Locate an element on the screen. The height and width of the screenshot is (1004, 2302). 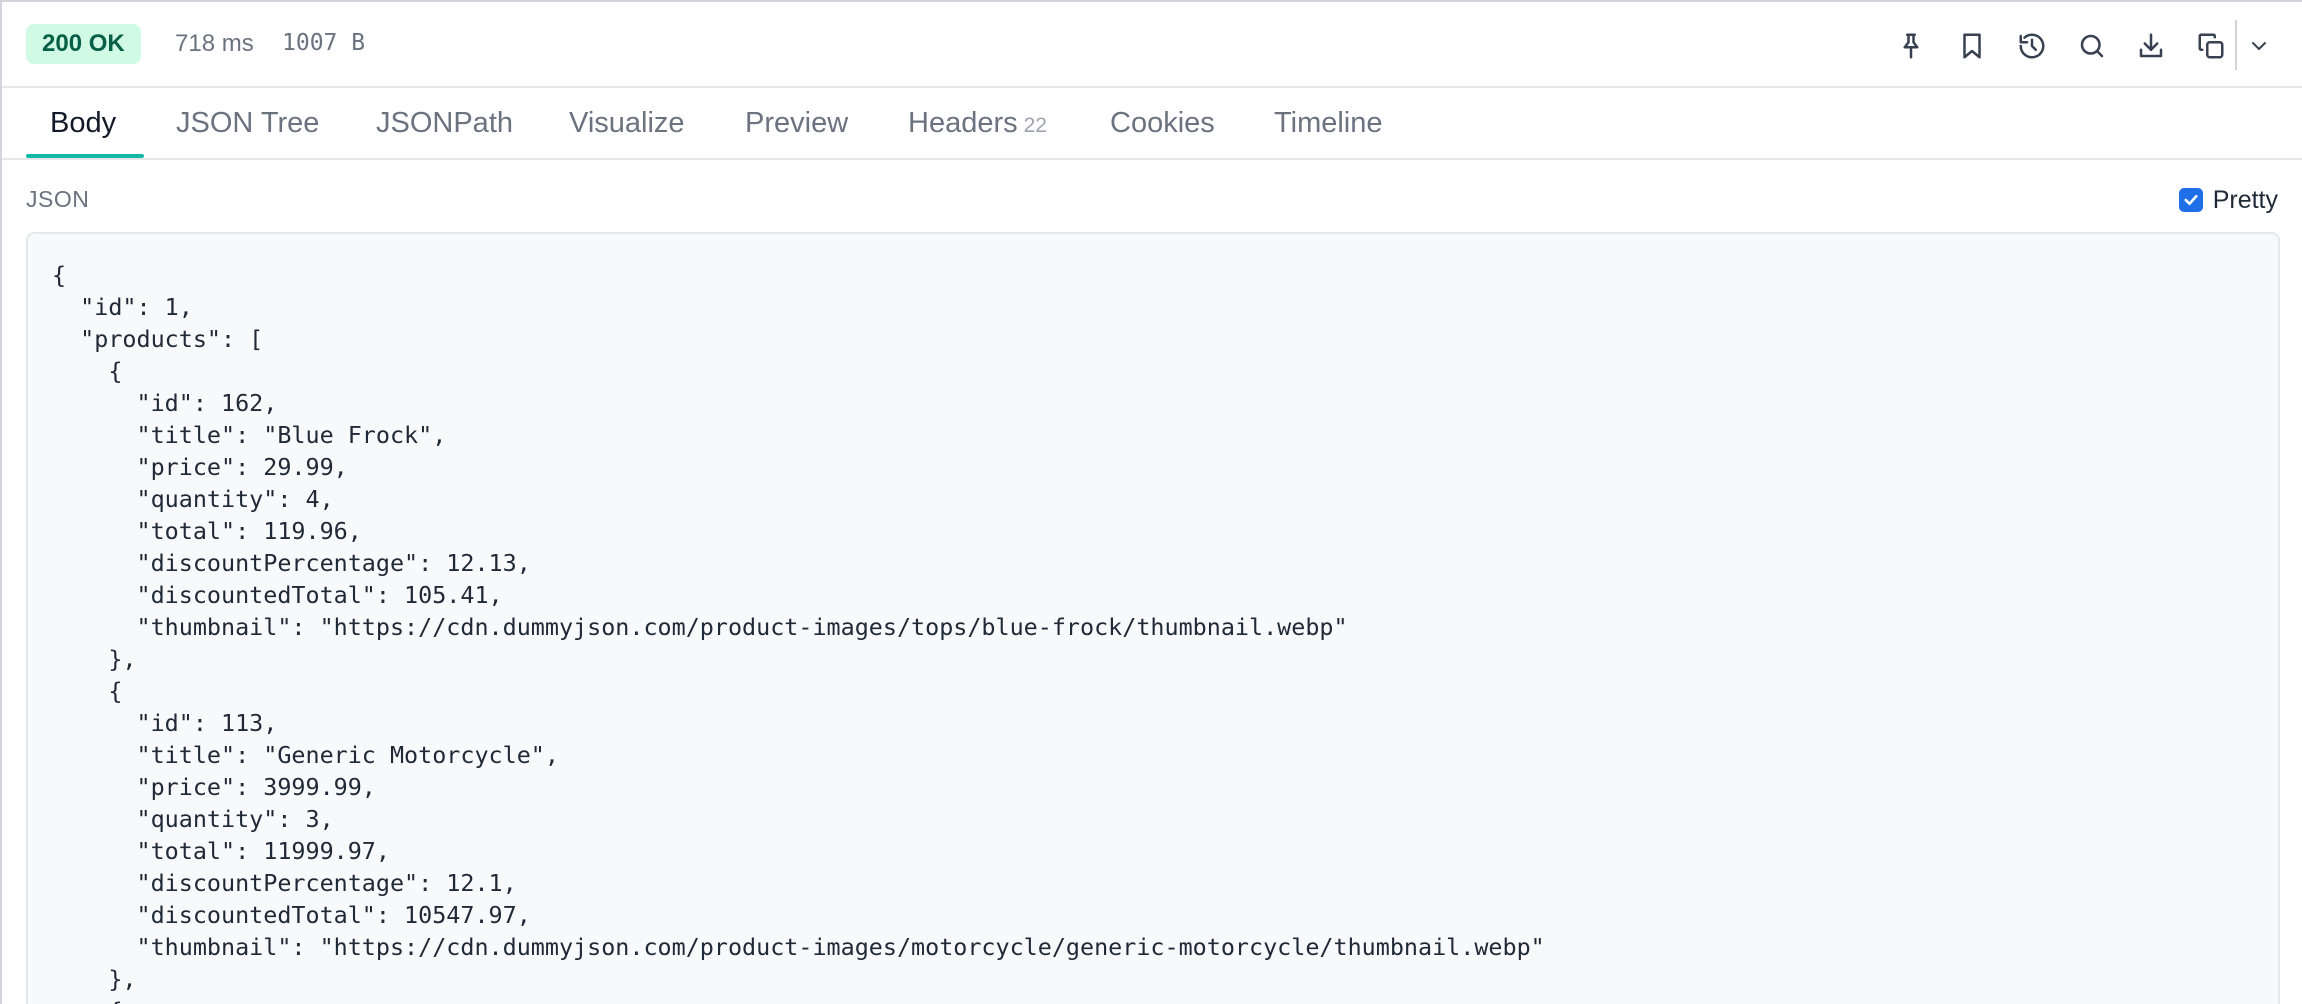
tab-cookies: Cookies is located at coordinates (1162, 123).